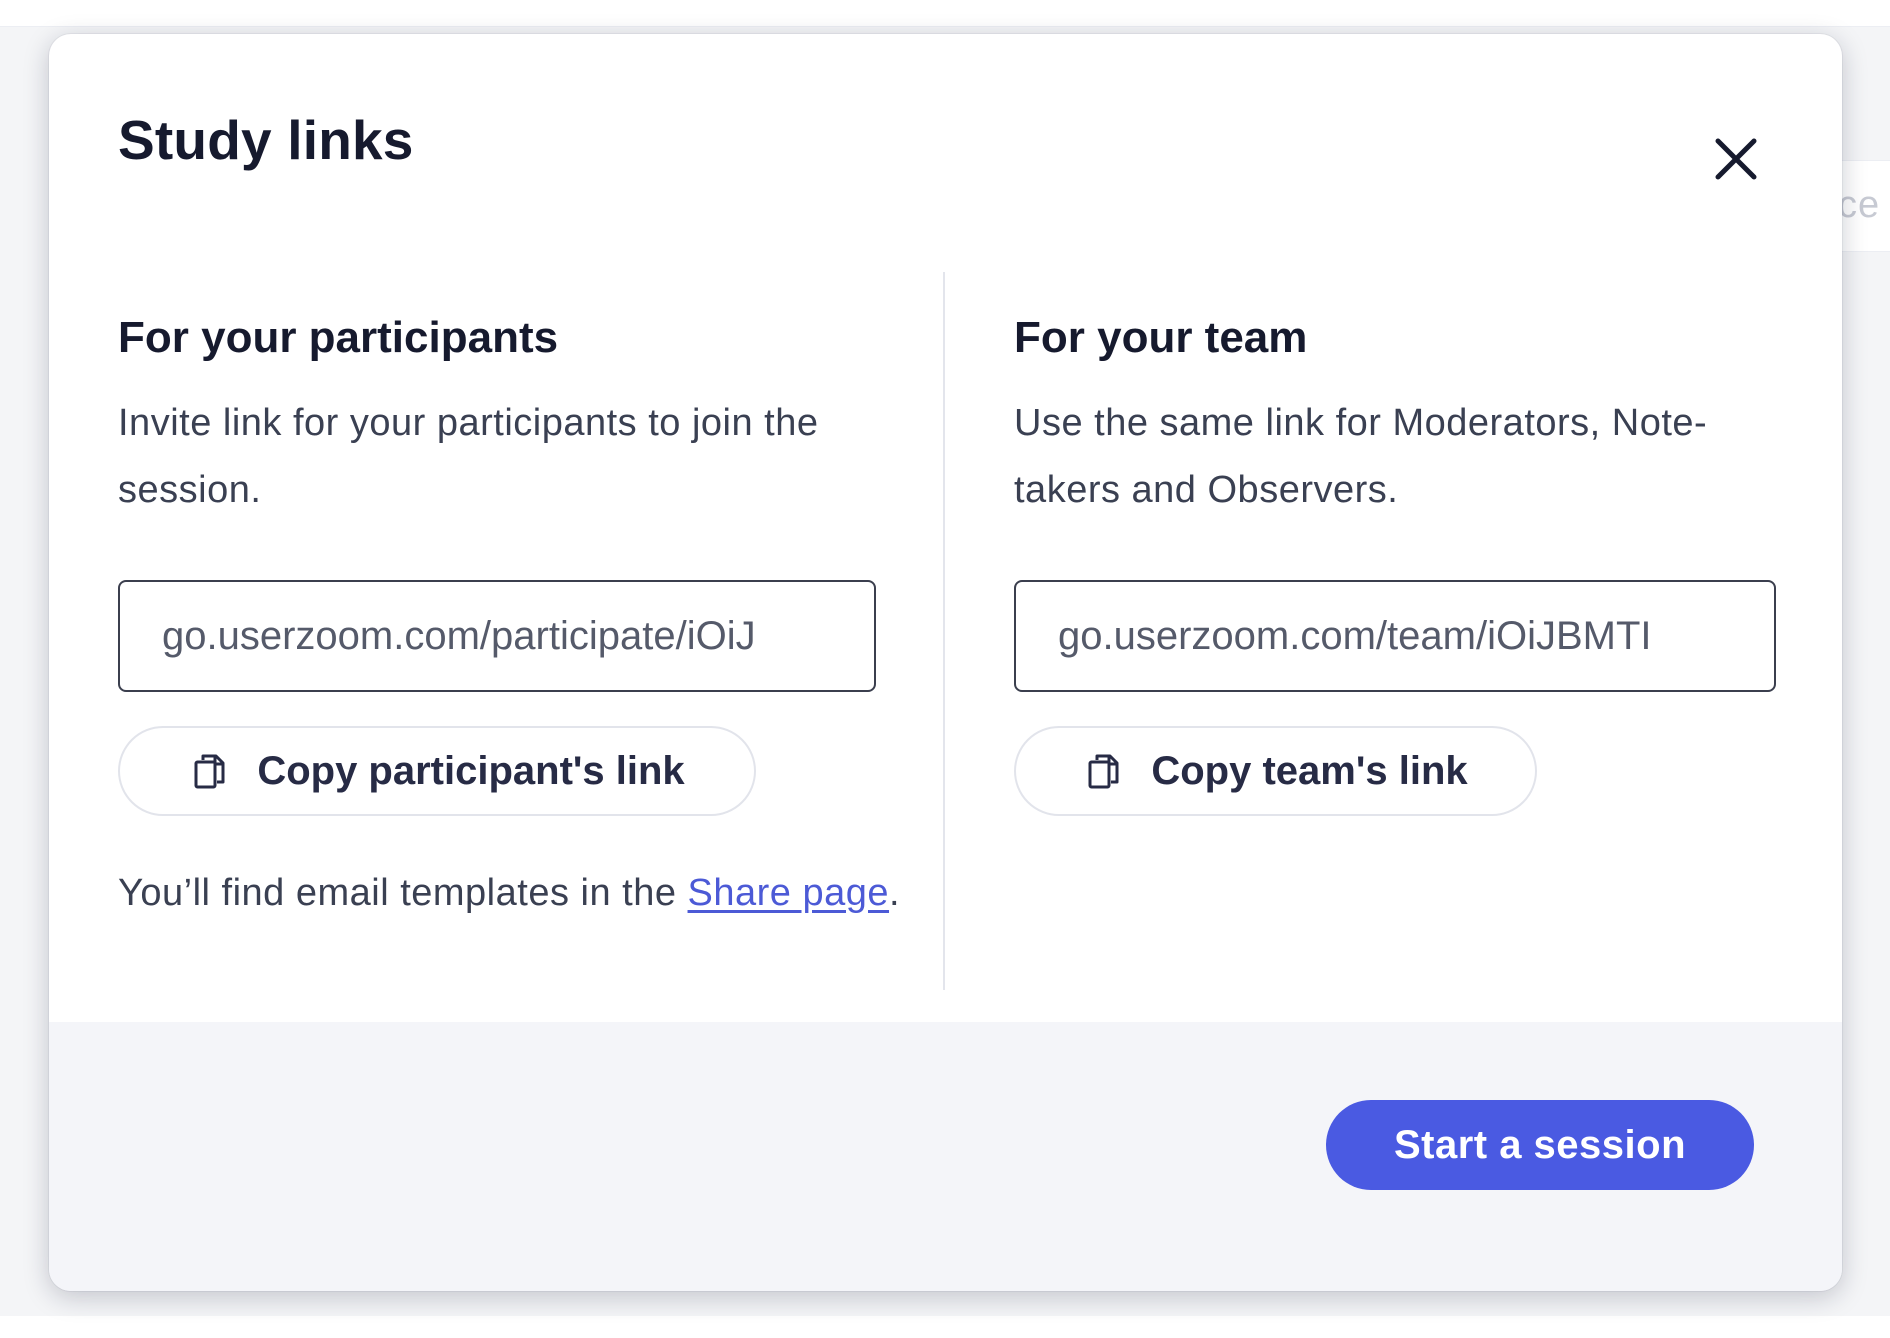 This screenshot has width=1890, height=1338. I want to click on background-header, so click(945, 13).